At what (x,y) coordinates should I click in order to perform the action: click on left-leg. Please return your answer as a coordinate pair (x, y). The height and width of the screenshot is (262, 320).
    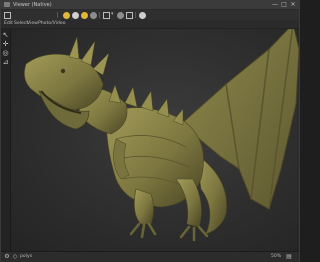
    Looking at the image, I should click on (144, 206).